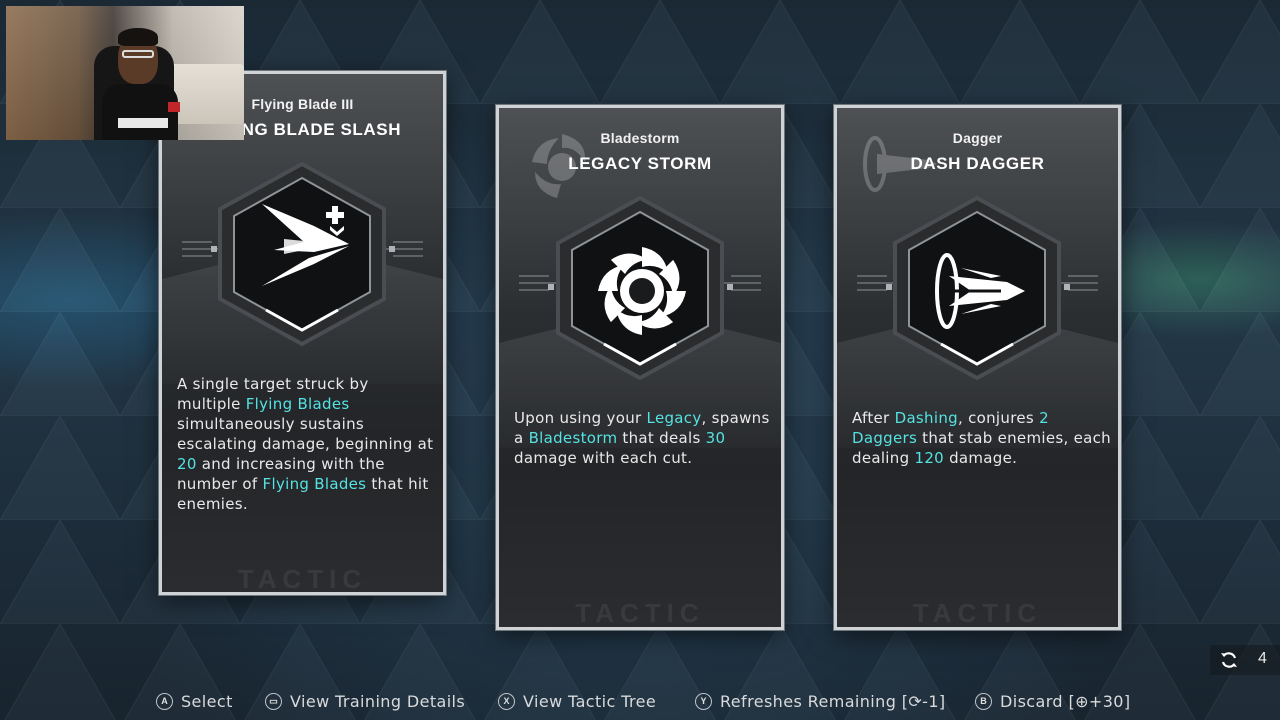 This screenshot has width=1280, height=720. I want to click on description-text: Upon using your, so click(580, 418).